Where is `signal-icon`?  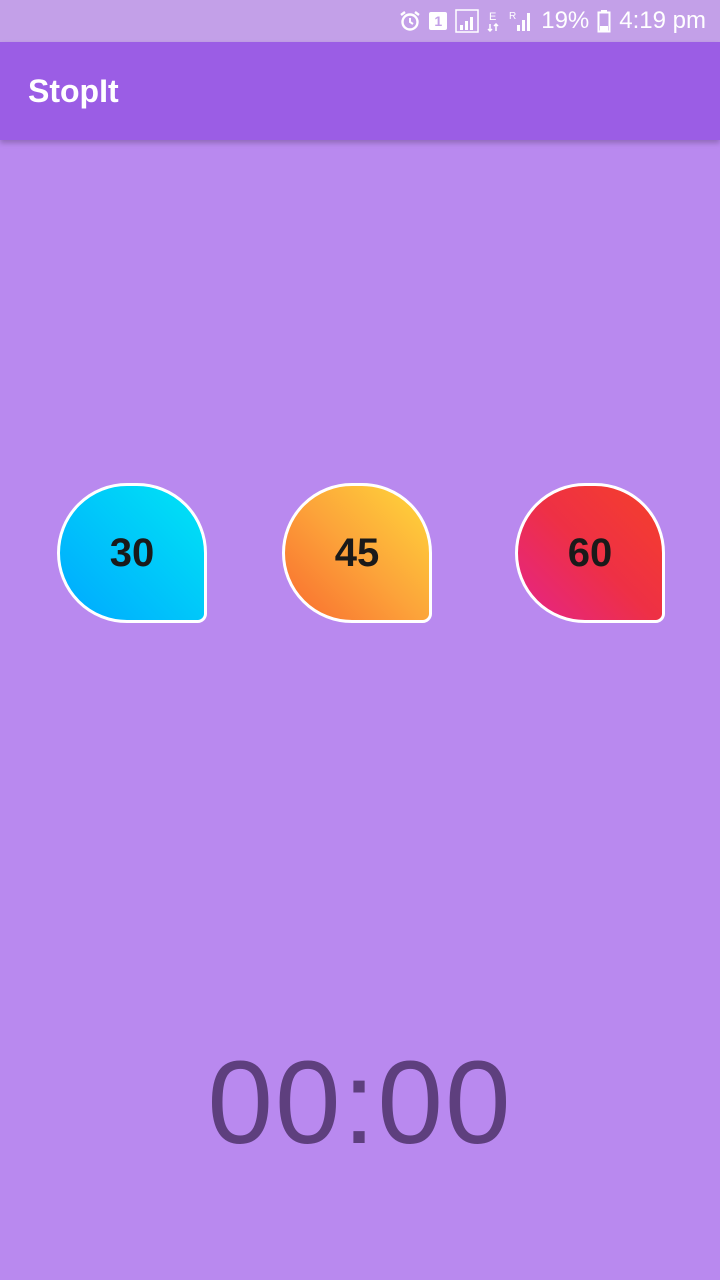 signal-icon is located at coordinates (467, 21).